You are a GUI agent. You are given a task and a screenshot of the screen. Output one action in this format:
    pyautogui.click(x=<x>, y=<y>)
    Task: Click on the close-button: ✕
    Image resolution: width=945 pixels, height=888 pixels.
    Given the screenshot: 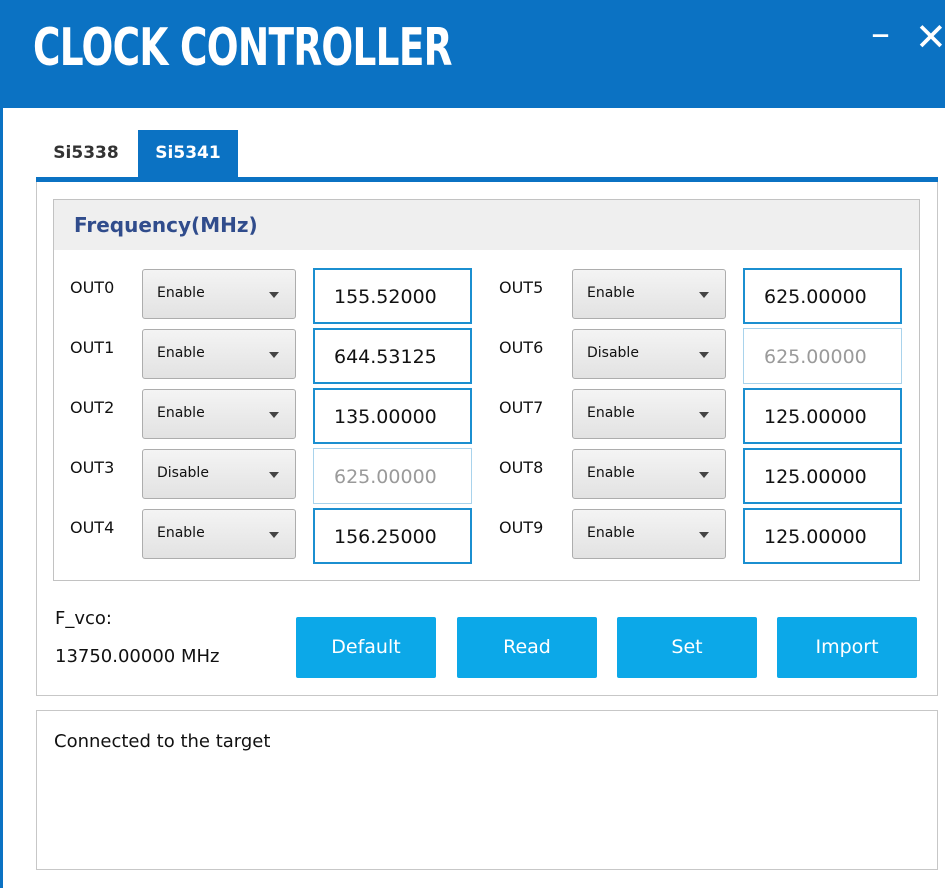 What is the action you would take?
    pyautogui.click(x=930, y=37)
    